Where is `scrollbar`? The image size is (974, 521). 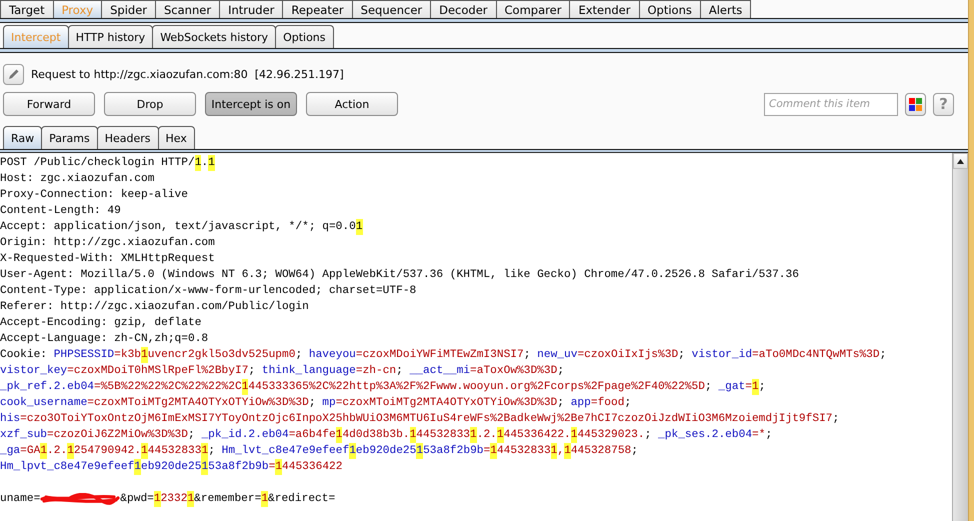
scrollbar is located at coordinates (960, 337).